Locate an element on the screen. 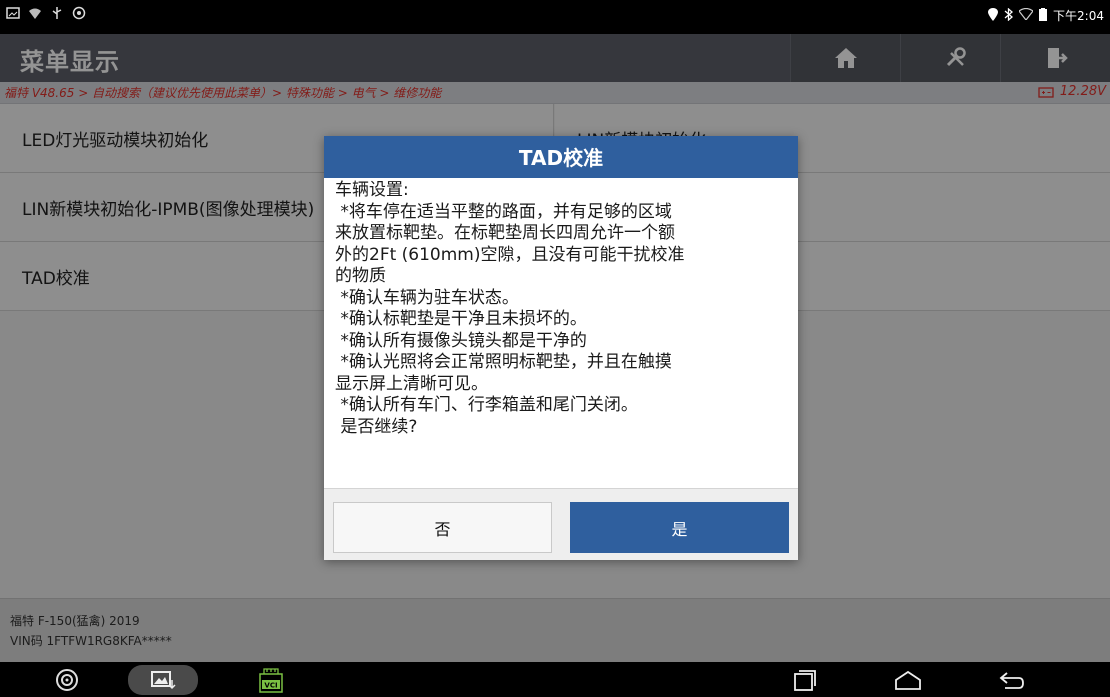 This screenshot has width=1110, height=697. dialog-line: 的物质 is located at coordinates (360, 276).